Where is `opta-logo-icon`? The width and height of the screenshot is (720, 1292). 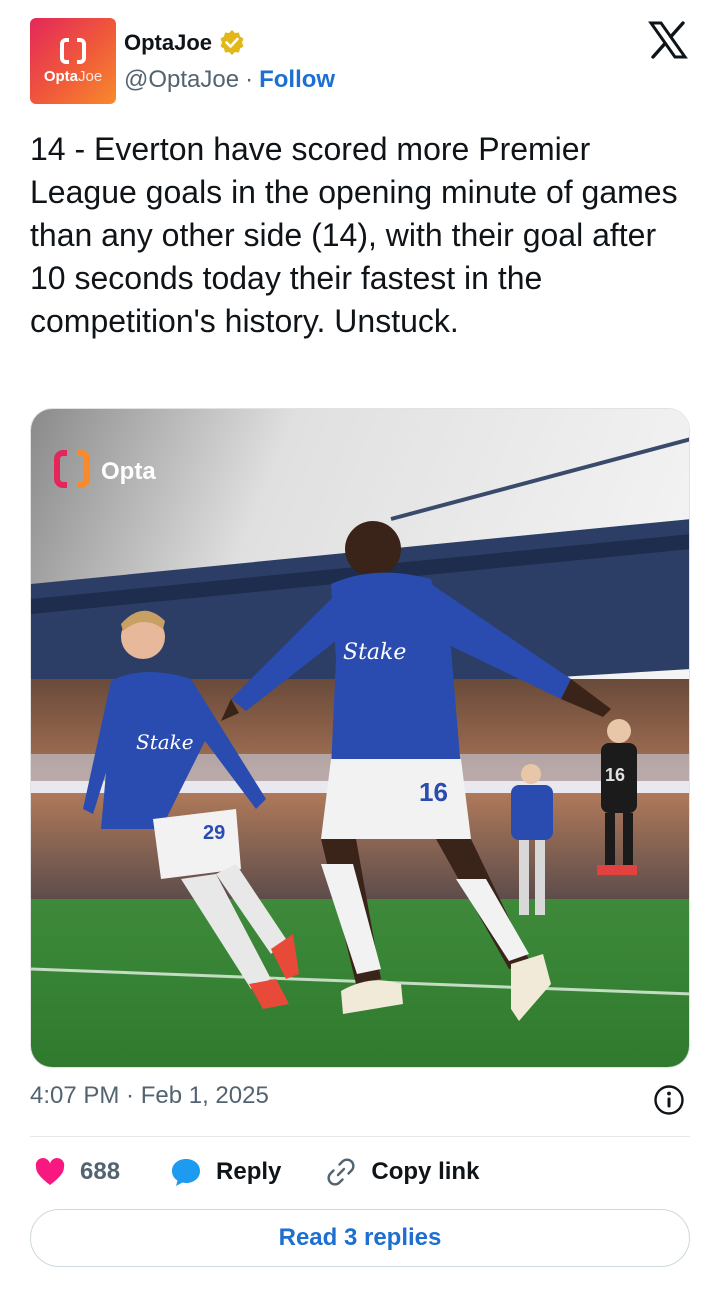 opta-logo-icon is located at coordinates (73, 51).